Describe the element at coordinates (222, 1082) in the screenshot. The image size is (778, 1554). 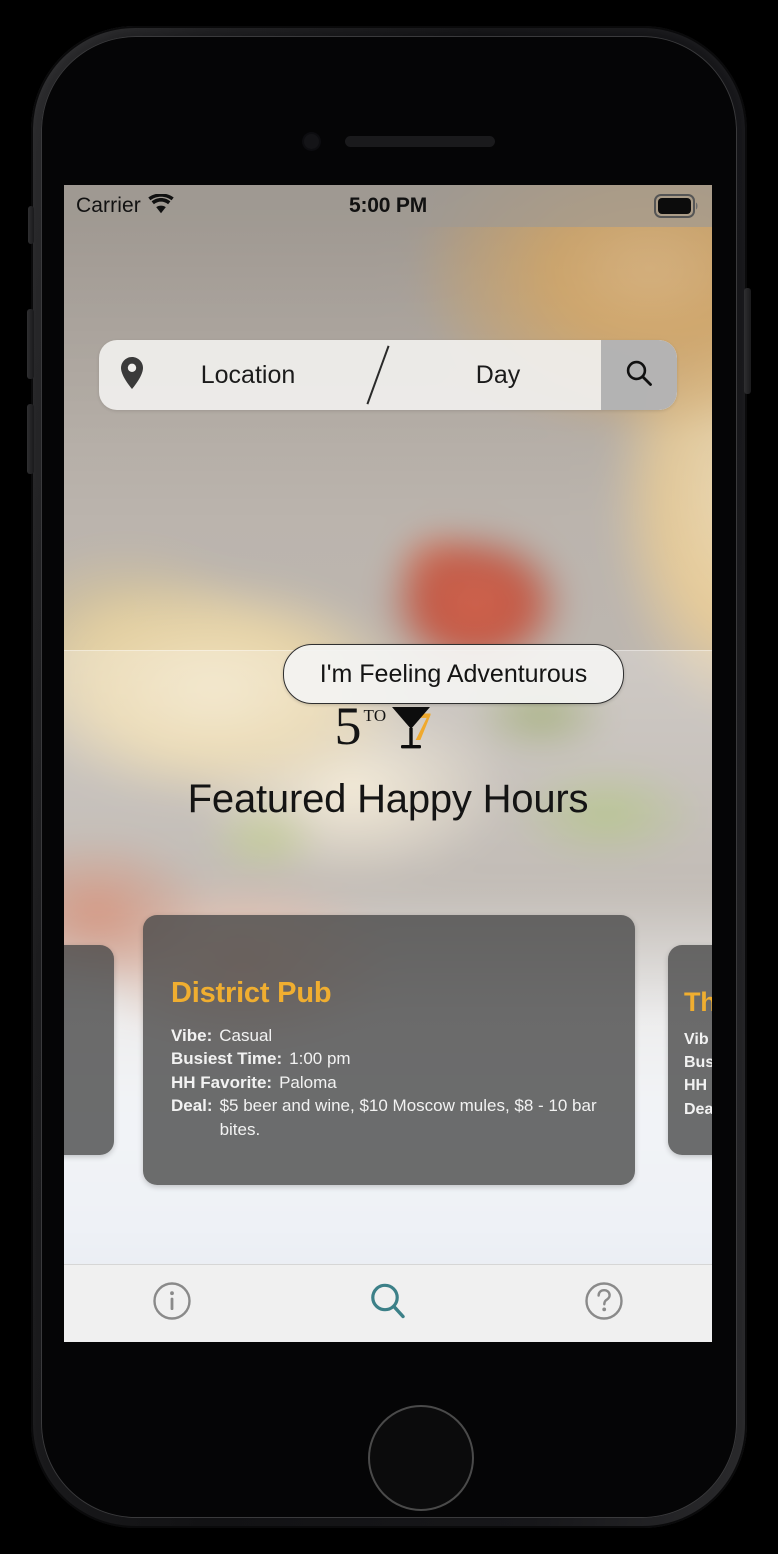
I see `hh-favorite-label: HH Favorite:` at that location.